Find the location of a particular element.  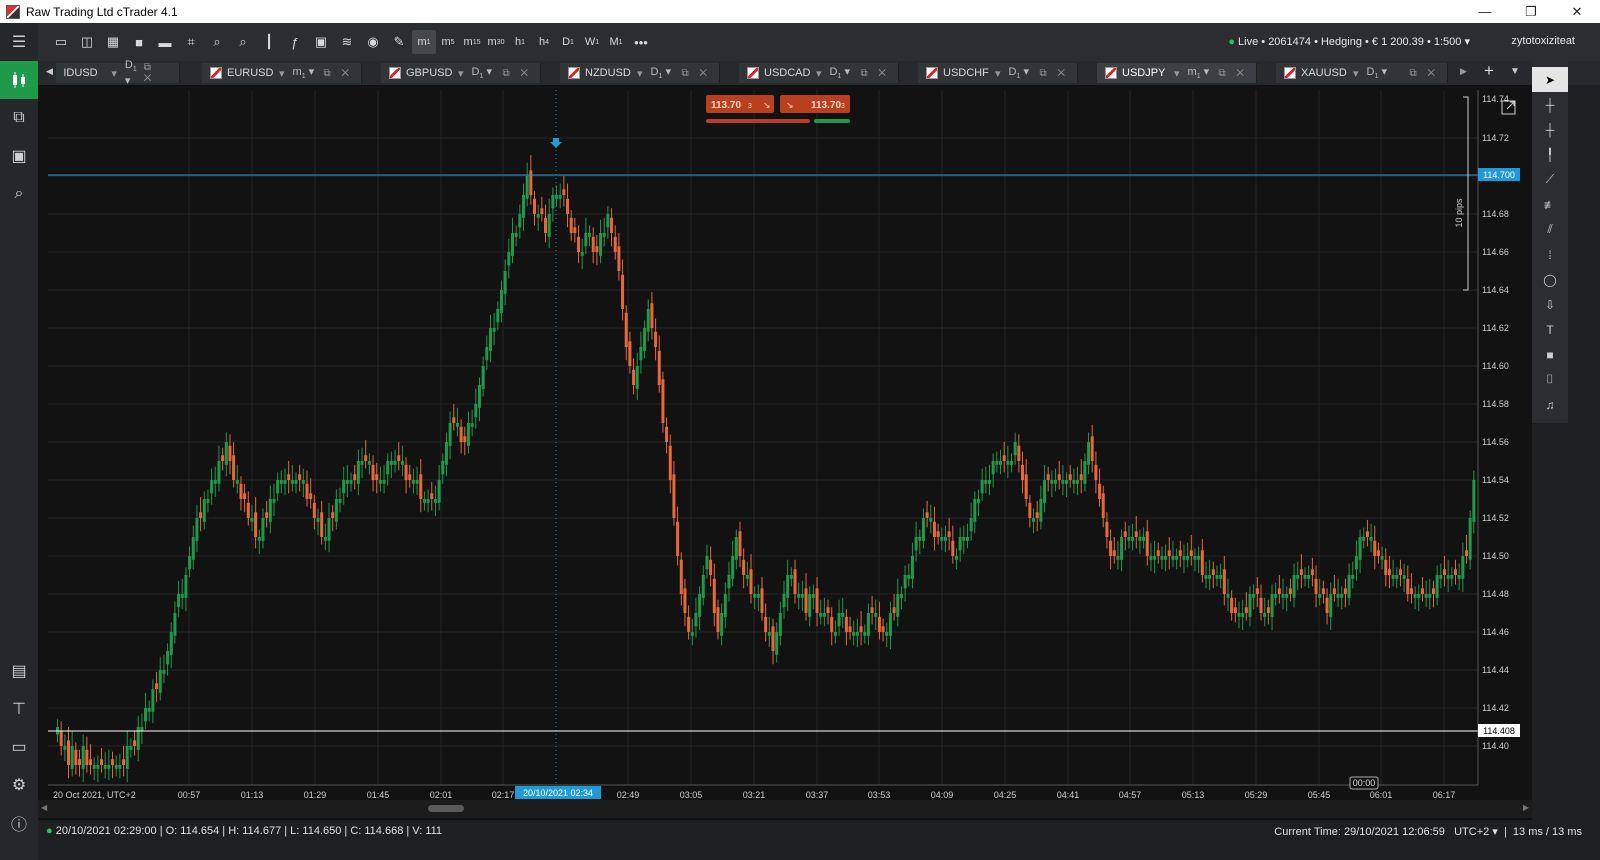

add-tab-icon: + is located at coordinates (1489, 71).